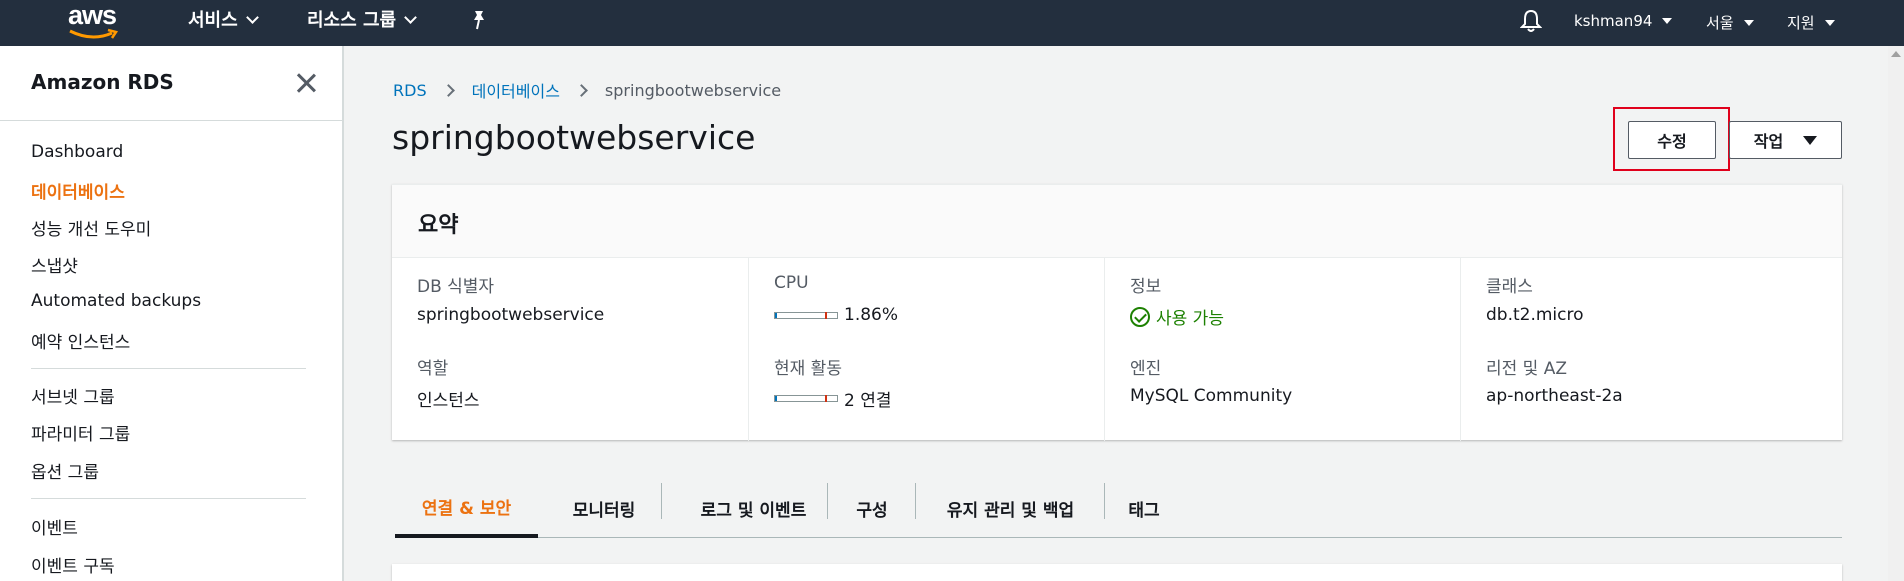 The height and width of the screenshot is (581, 1904). I want to click on current-activity-value: 2 연결, so click(868, 401).